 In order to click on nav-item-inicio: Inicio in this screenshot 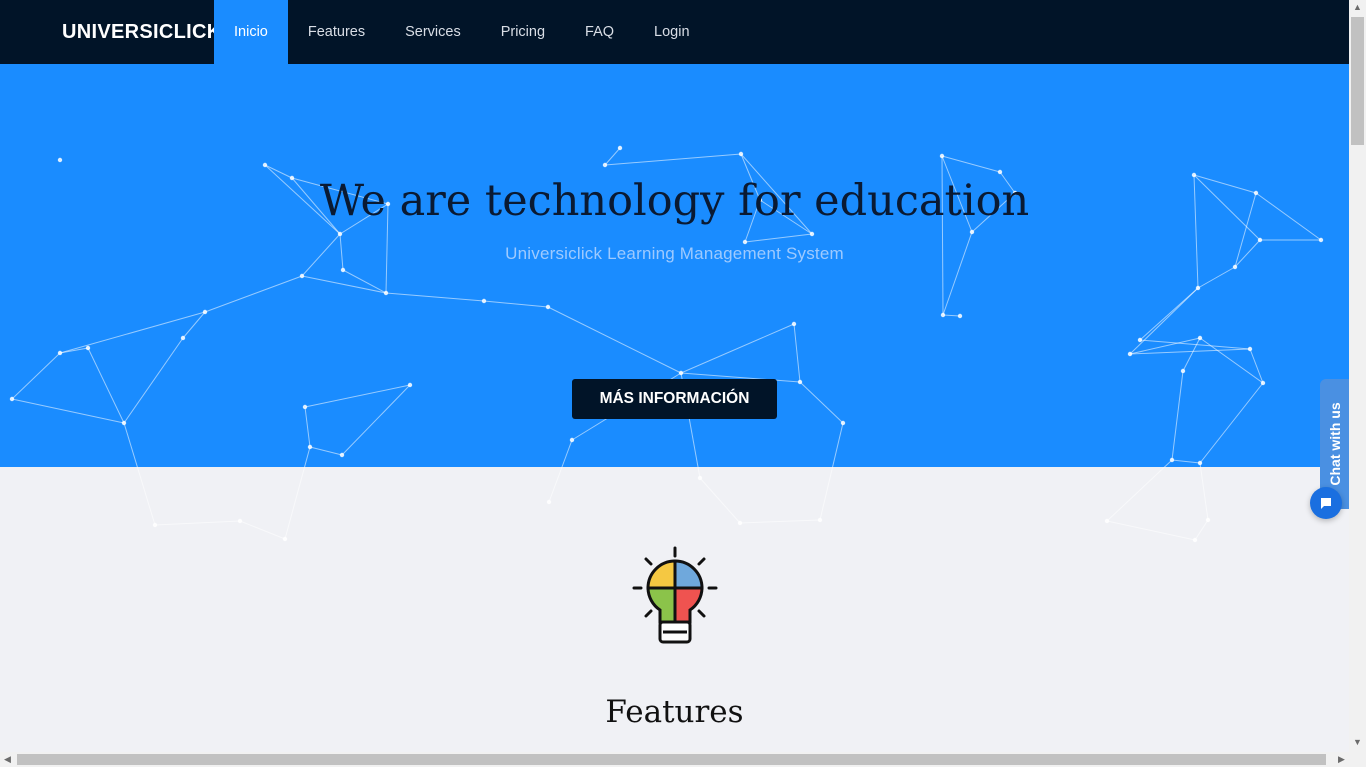, I will do `click(251, 32)`.